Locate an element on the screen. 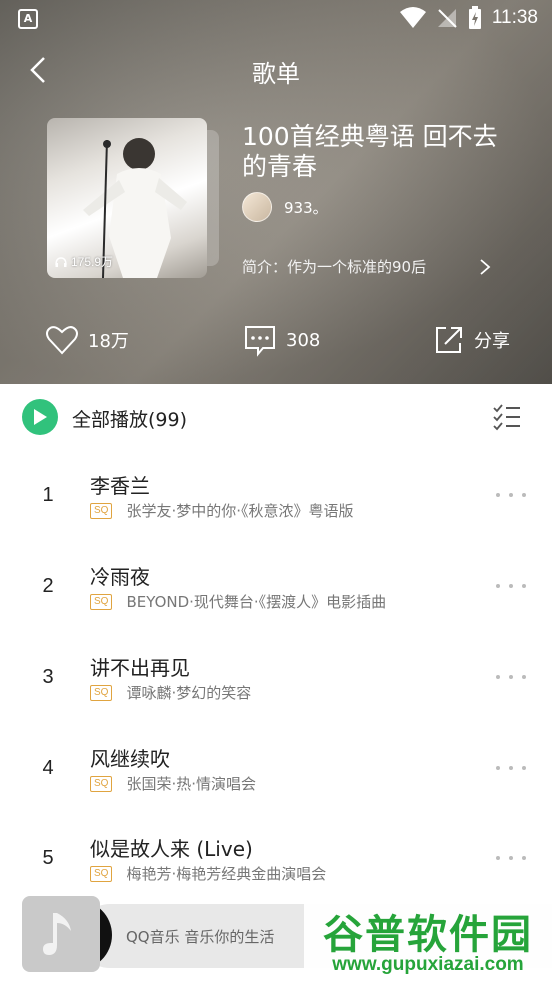 Image resolution: width=552 pixels, height=983 pixels. play-count-value: 175.9万 is located at coordinates (92, 262).